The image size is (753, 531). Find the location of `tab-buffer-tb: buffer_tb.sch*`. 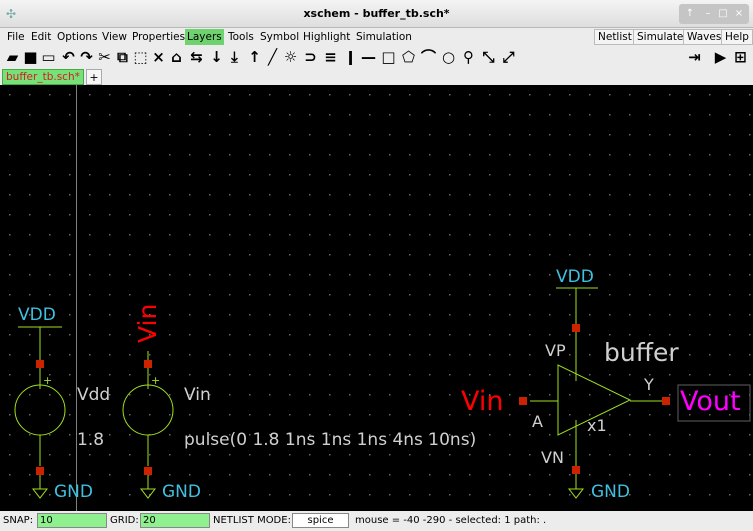

tab-buffer-tb: buffer_tb.sch* is located at coordinates (43, 77).